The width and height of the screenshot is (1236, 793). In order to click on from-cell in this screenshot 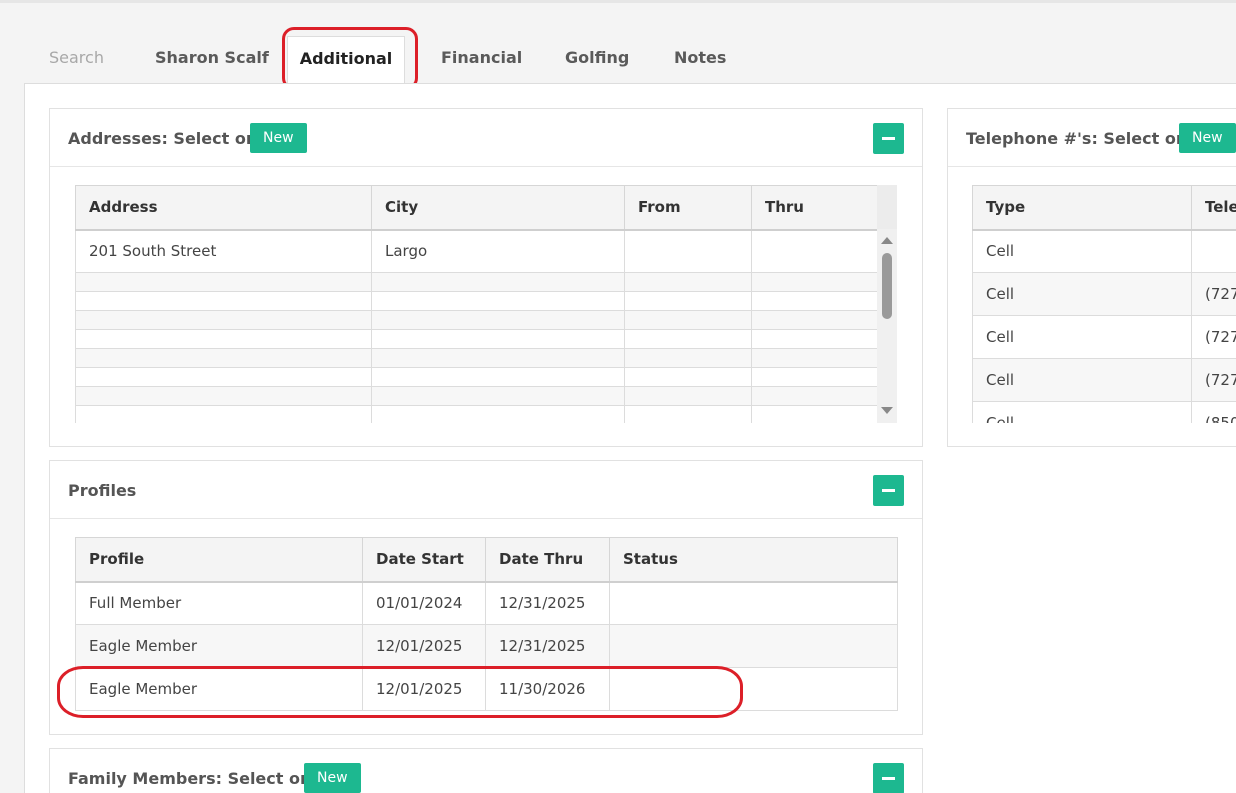, I will do `click(688, 251)`.